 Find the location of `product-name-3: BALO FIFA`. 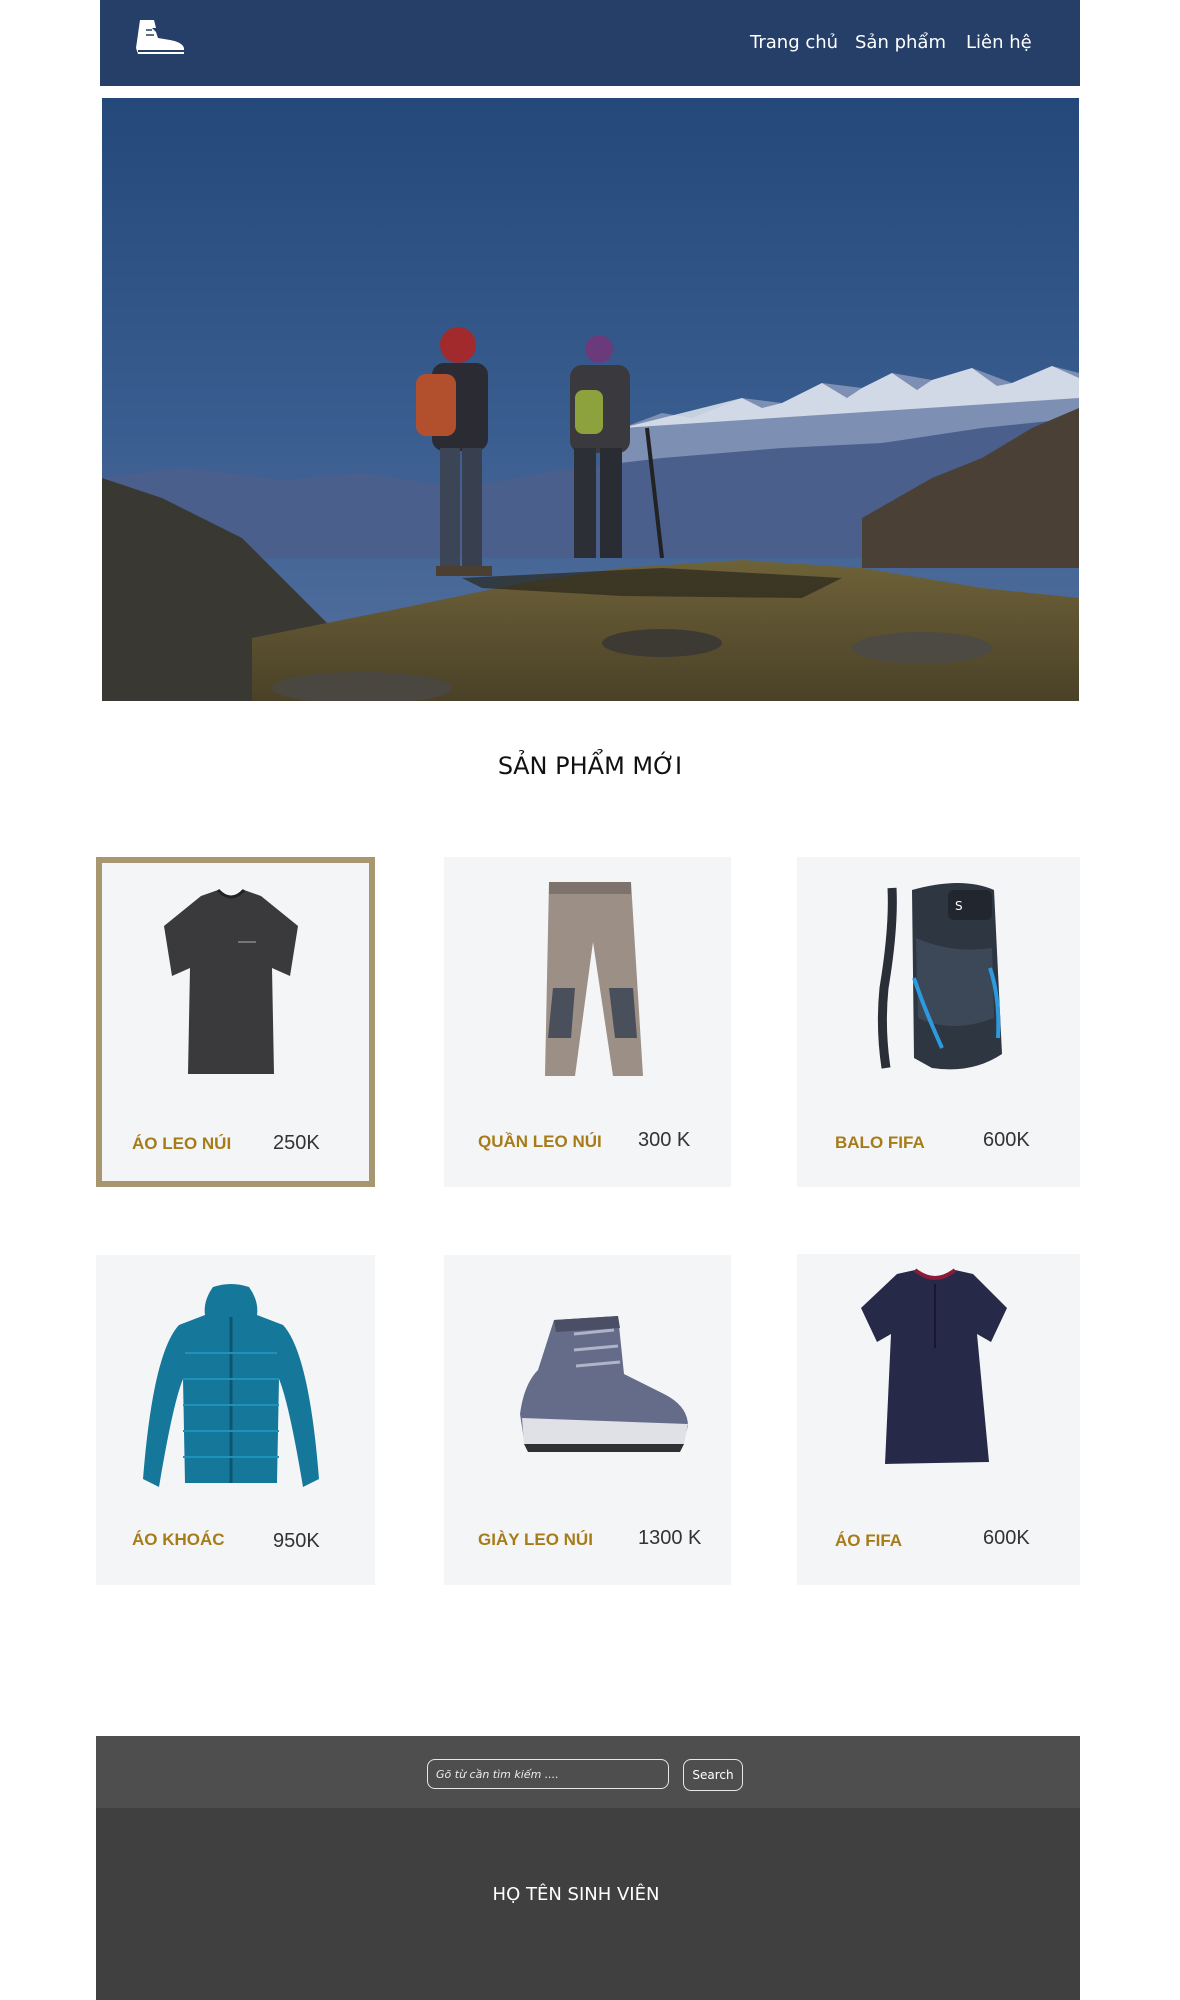

product-name-3: BALO FIFA is located at coordinates (880, 1142).